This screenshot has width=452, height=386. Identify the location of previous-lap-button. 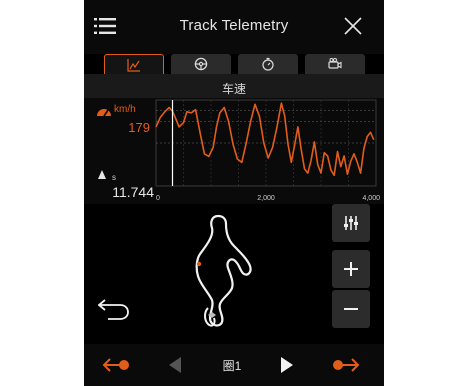
(117, 365).